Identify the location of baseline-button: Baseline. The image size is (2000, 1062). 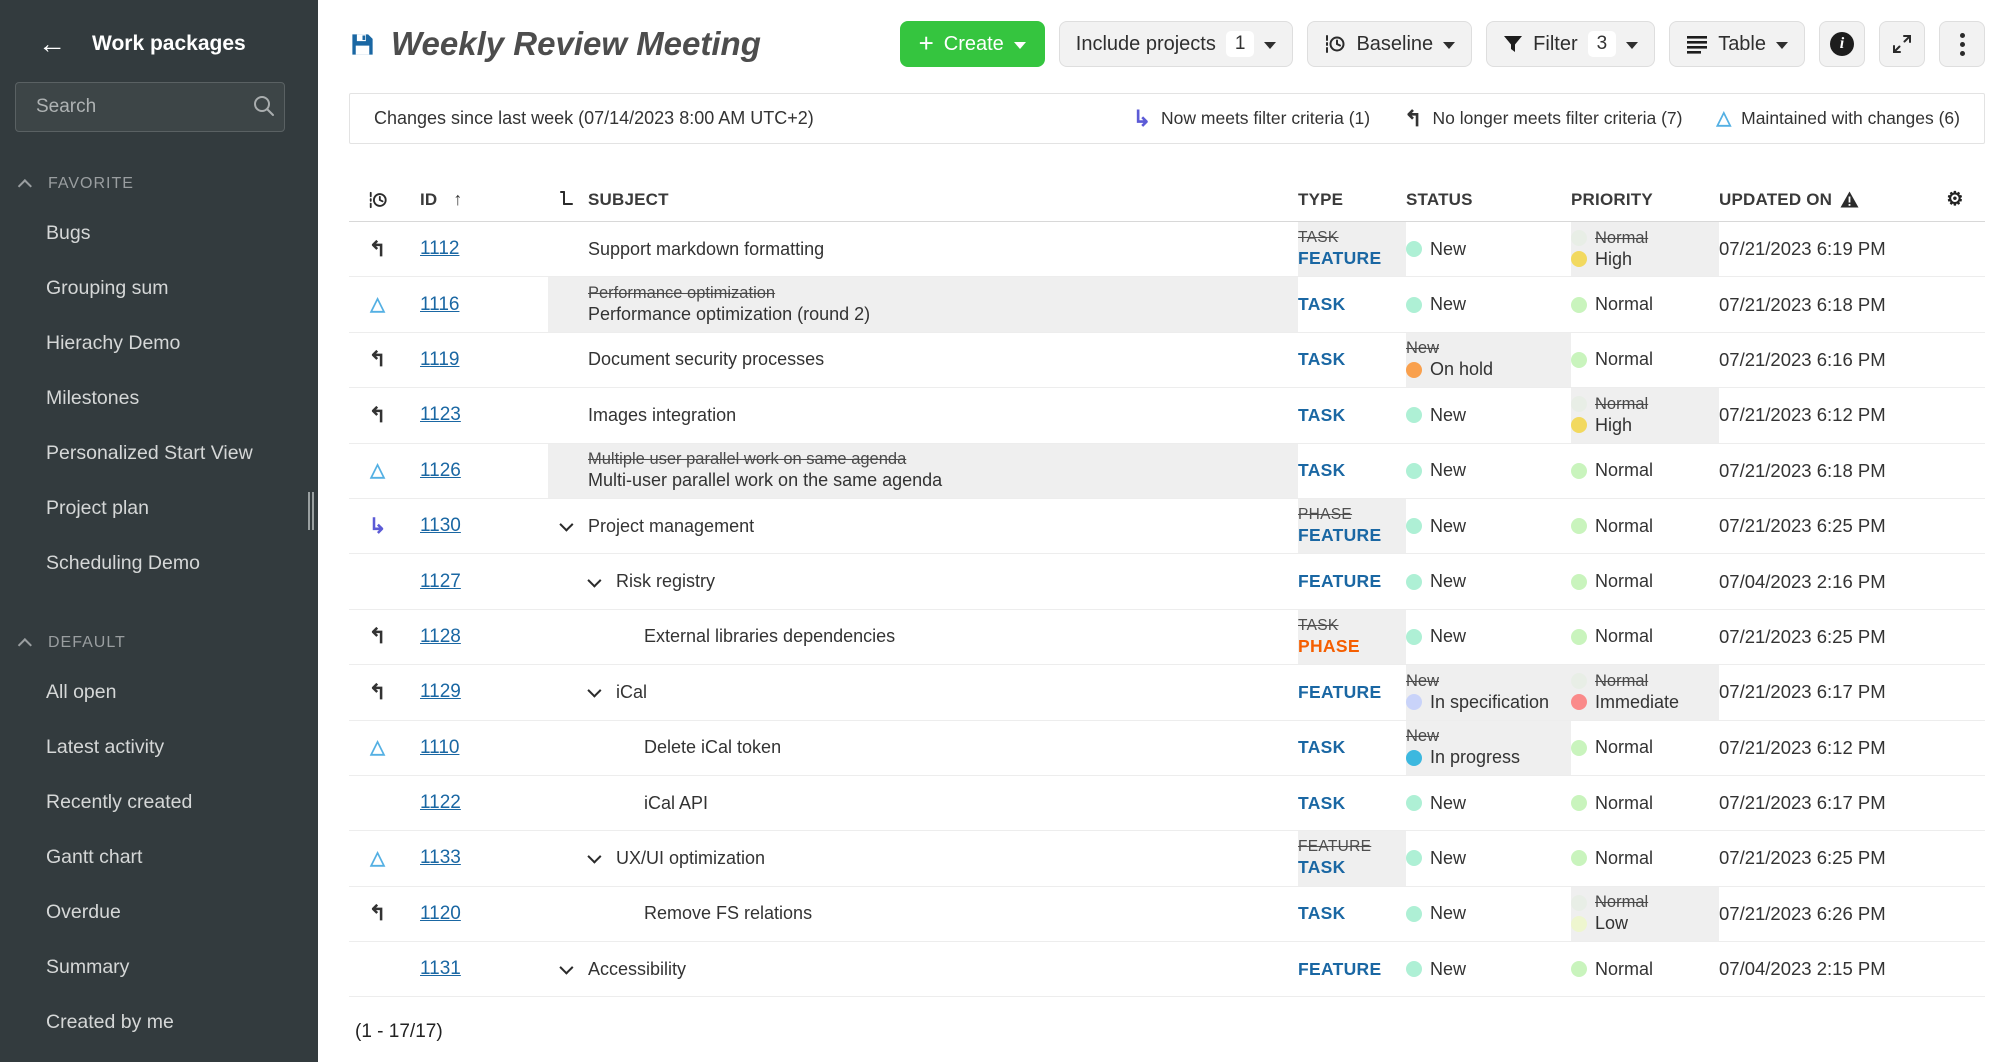
(1390, 44).